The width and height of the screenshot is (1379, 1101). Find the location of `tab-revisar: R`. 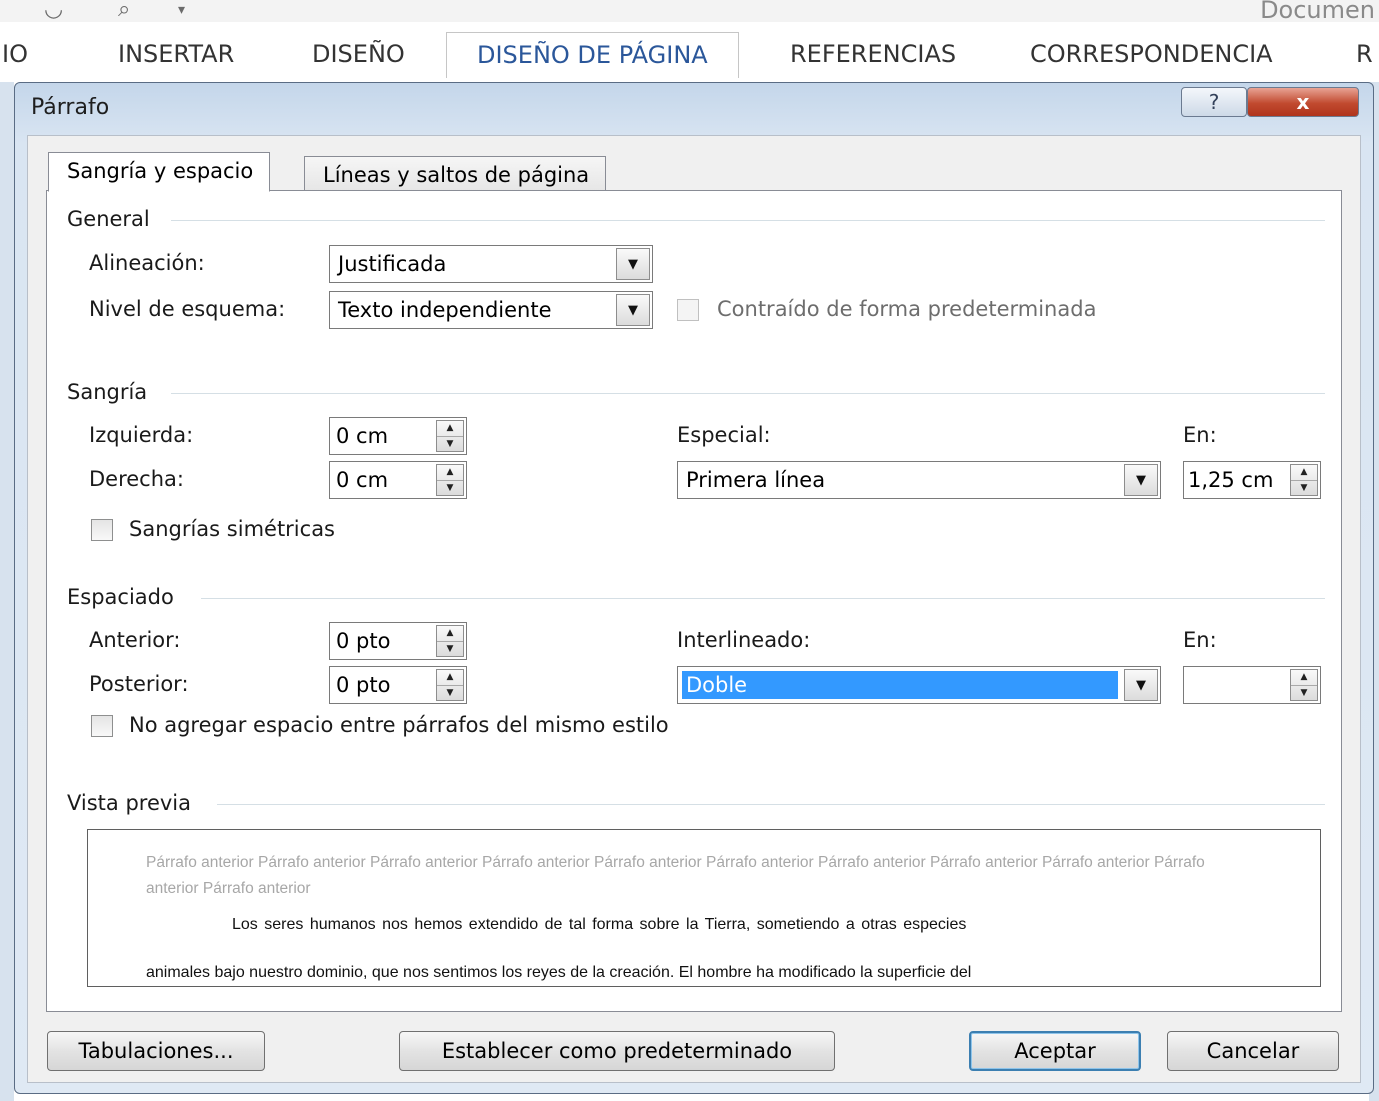

tab-revisar: R is located at coordinates (1364, 54).